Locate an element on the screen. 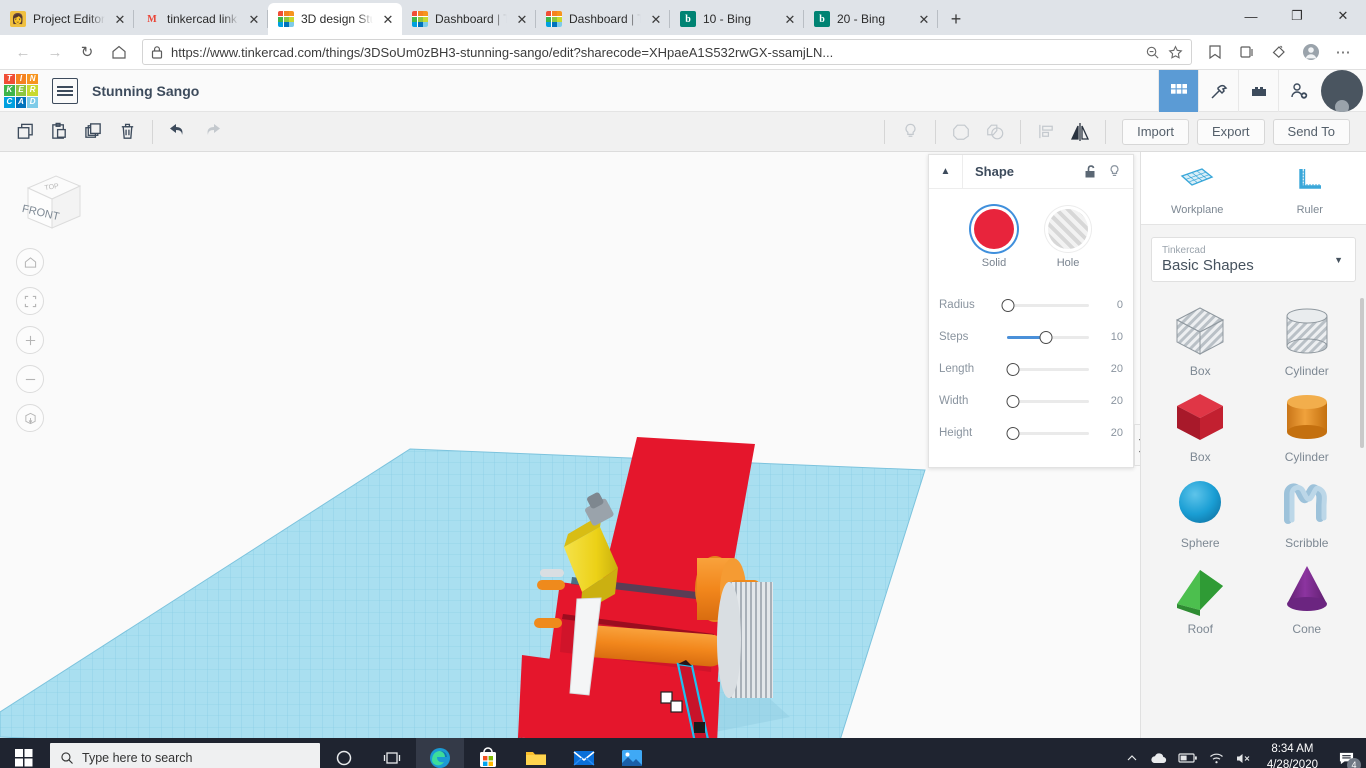  maximize-button: ❐ is located at coordinates (1297, 16).